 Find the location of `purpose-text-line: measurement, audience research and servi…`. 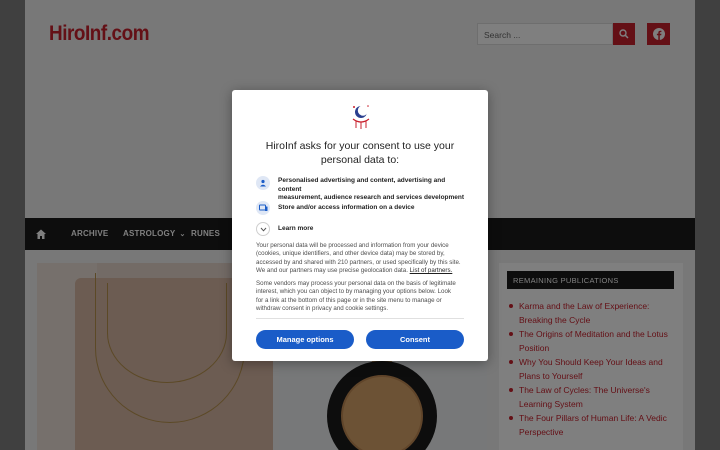

purpose-text-line: measurement, audience research and servi… is located at coordinates (371, 197).